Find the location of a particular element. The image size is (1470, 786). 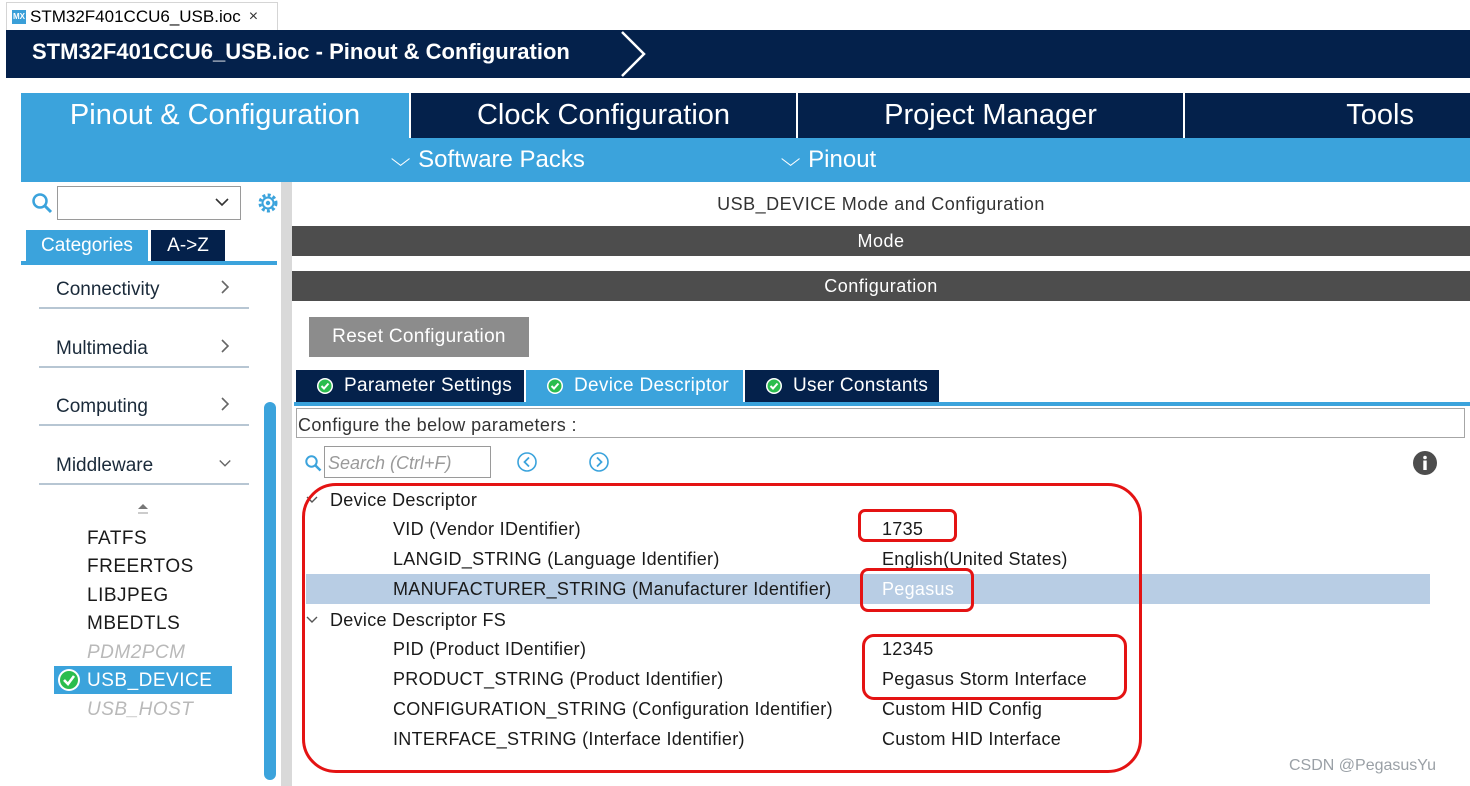

pinout-menu: ⌵ Pinout is located at coordinates (828, 160).